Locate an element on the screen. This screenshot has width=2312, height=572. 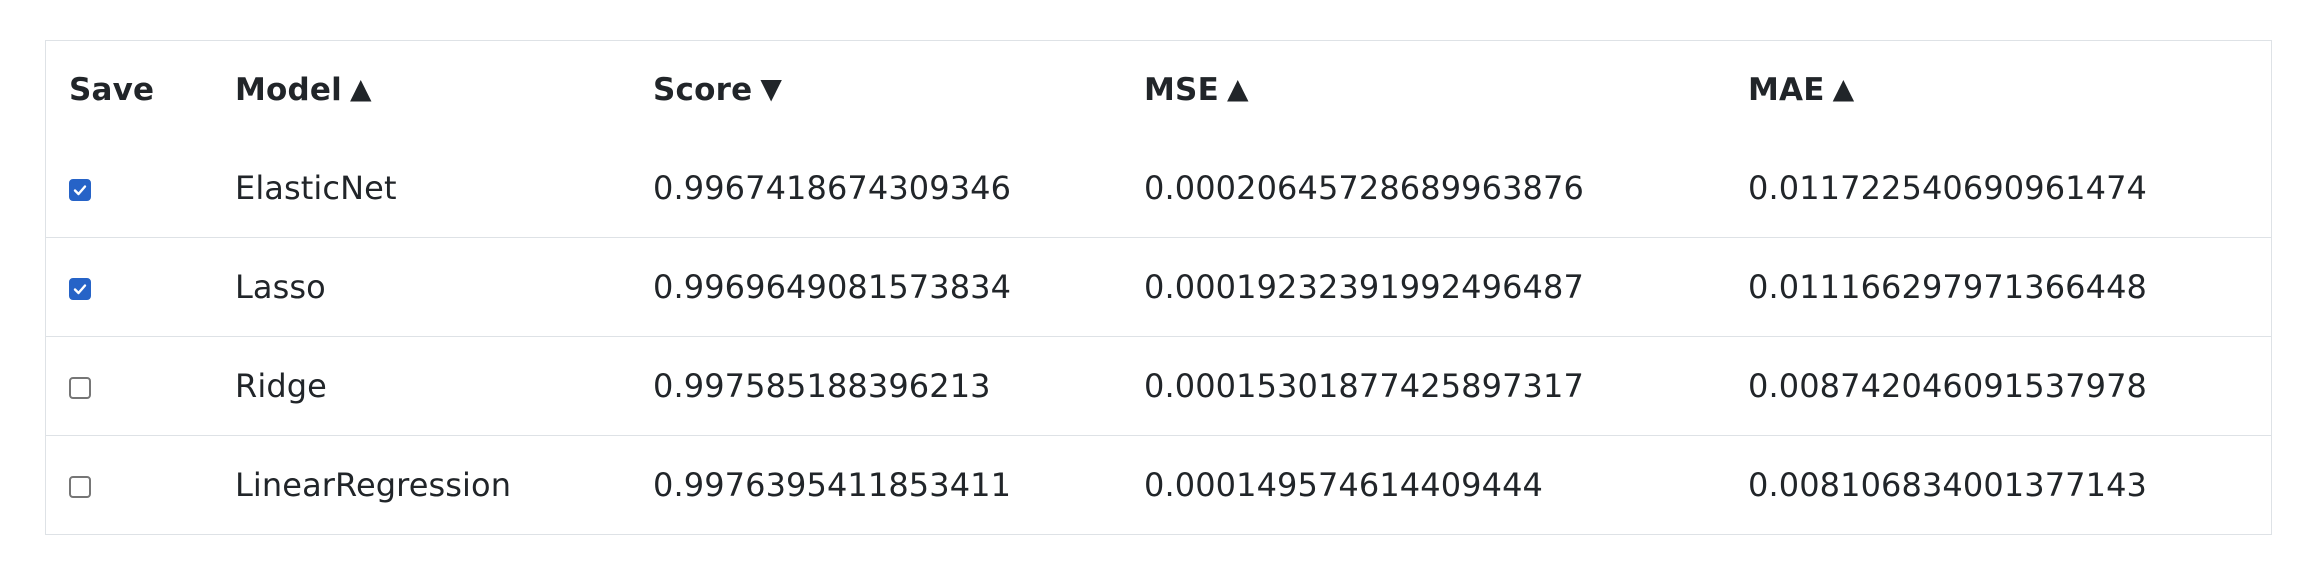
model-cell: Lasso is located at coordinates (421, 287).